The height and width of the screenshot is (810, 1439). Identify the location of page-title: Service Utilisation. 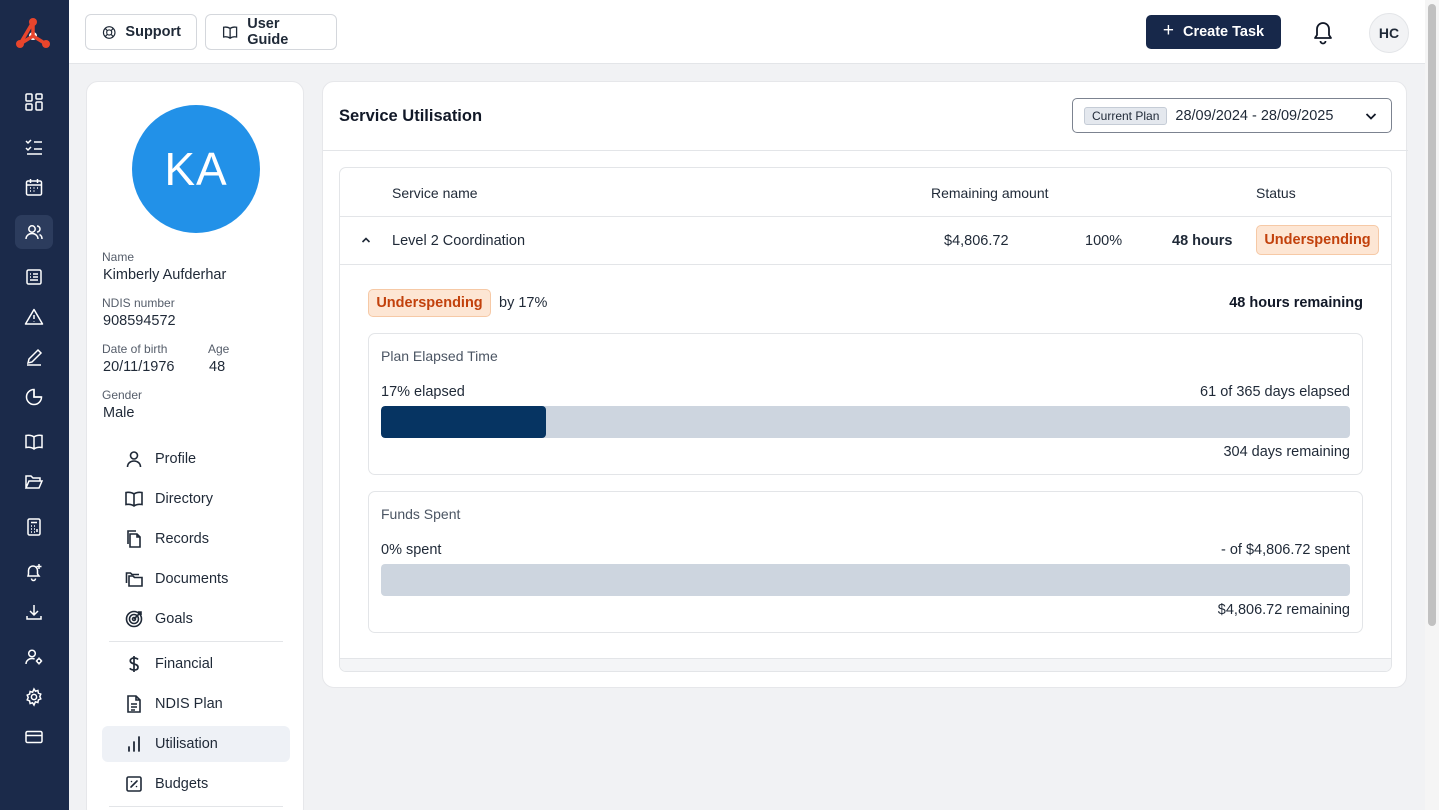
(411, 116).